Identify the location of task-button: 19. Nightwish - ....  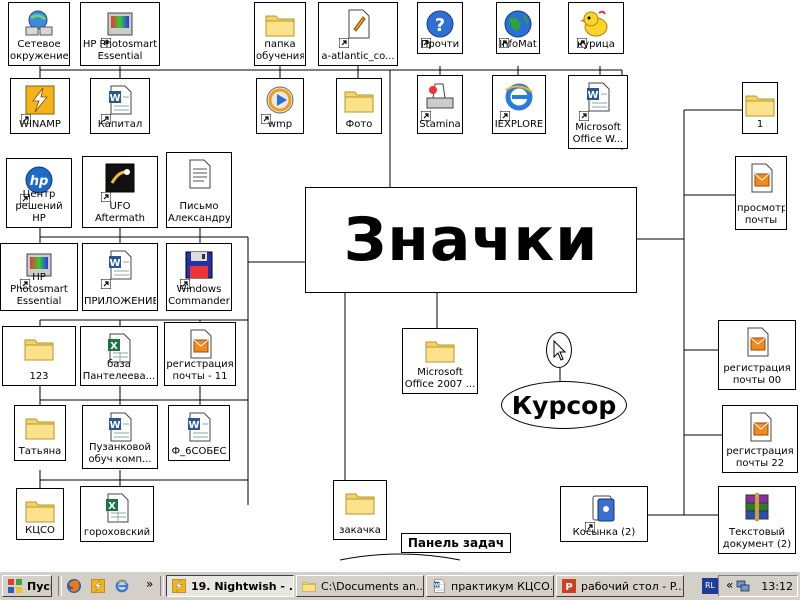
(230, 586).